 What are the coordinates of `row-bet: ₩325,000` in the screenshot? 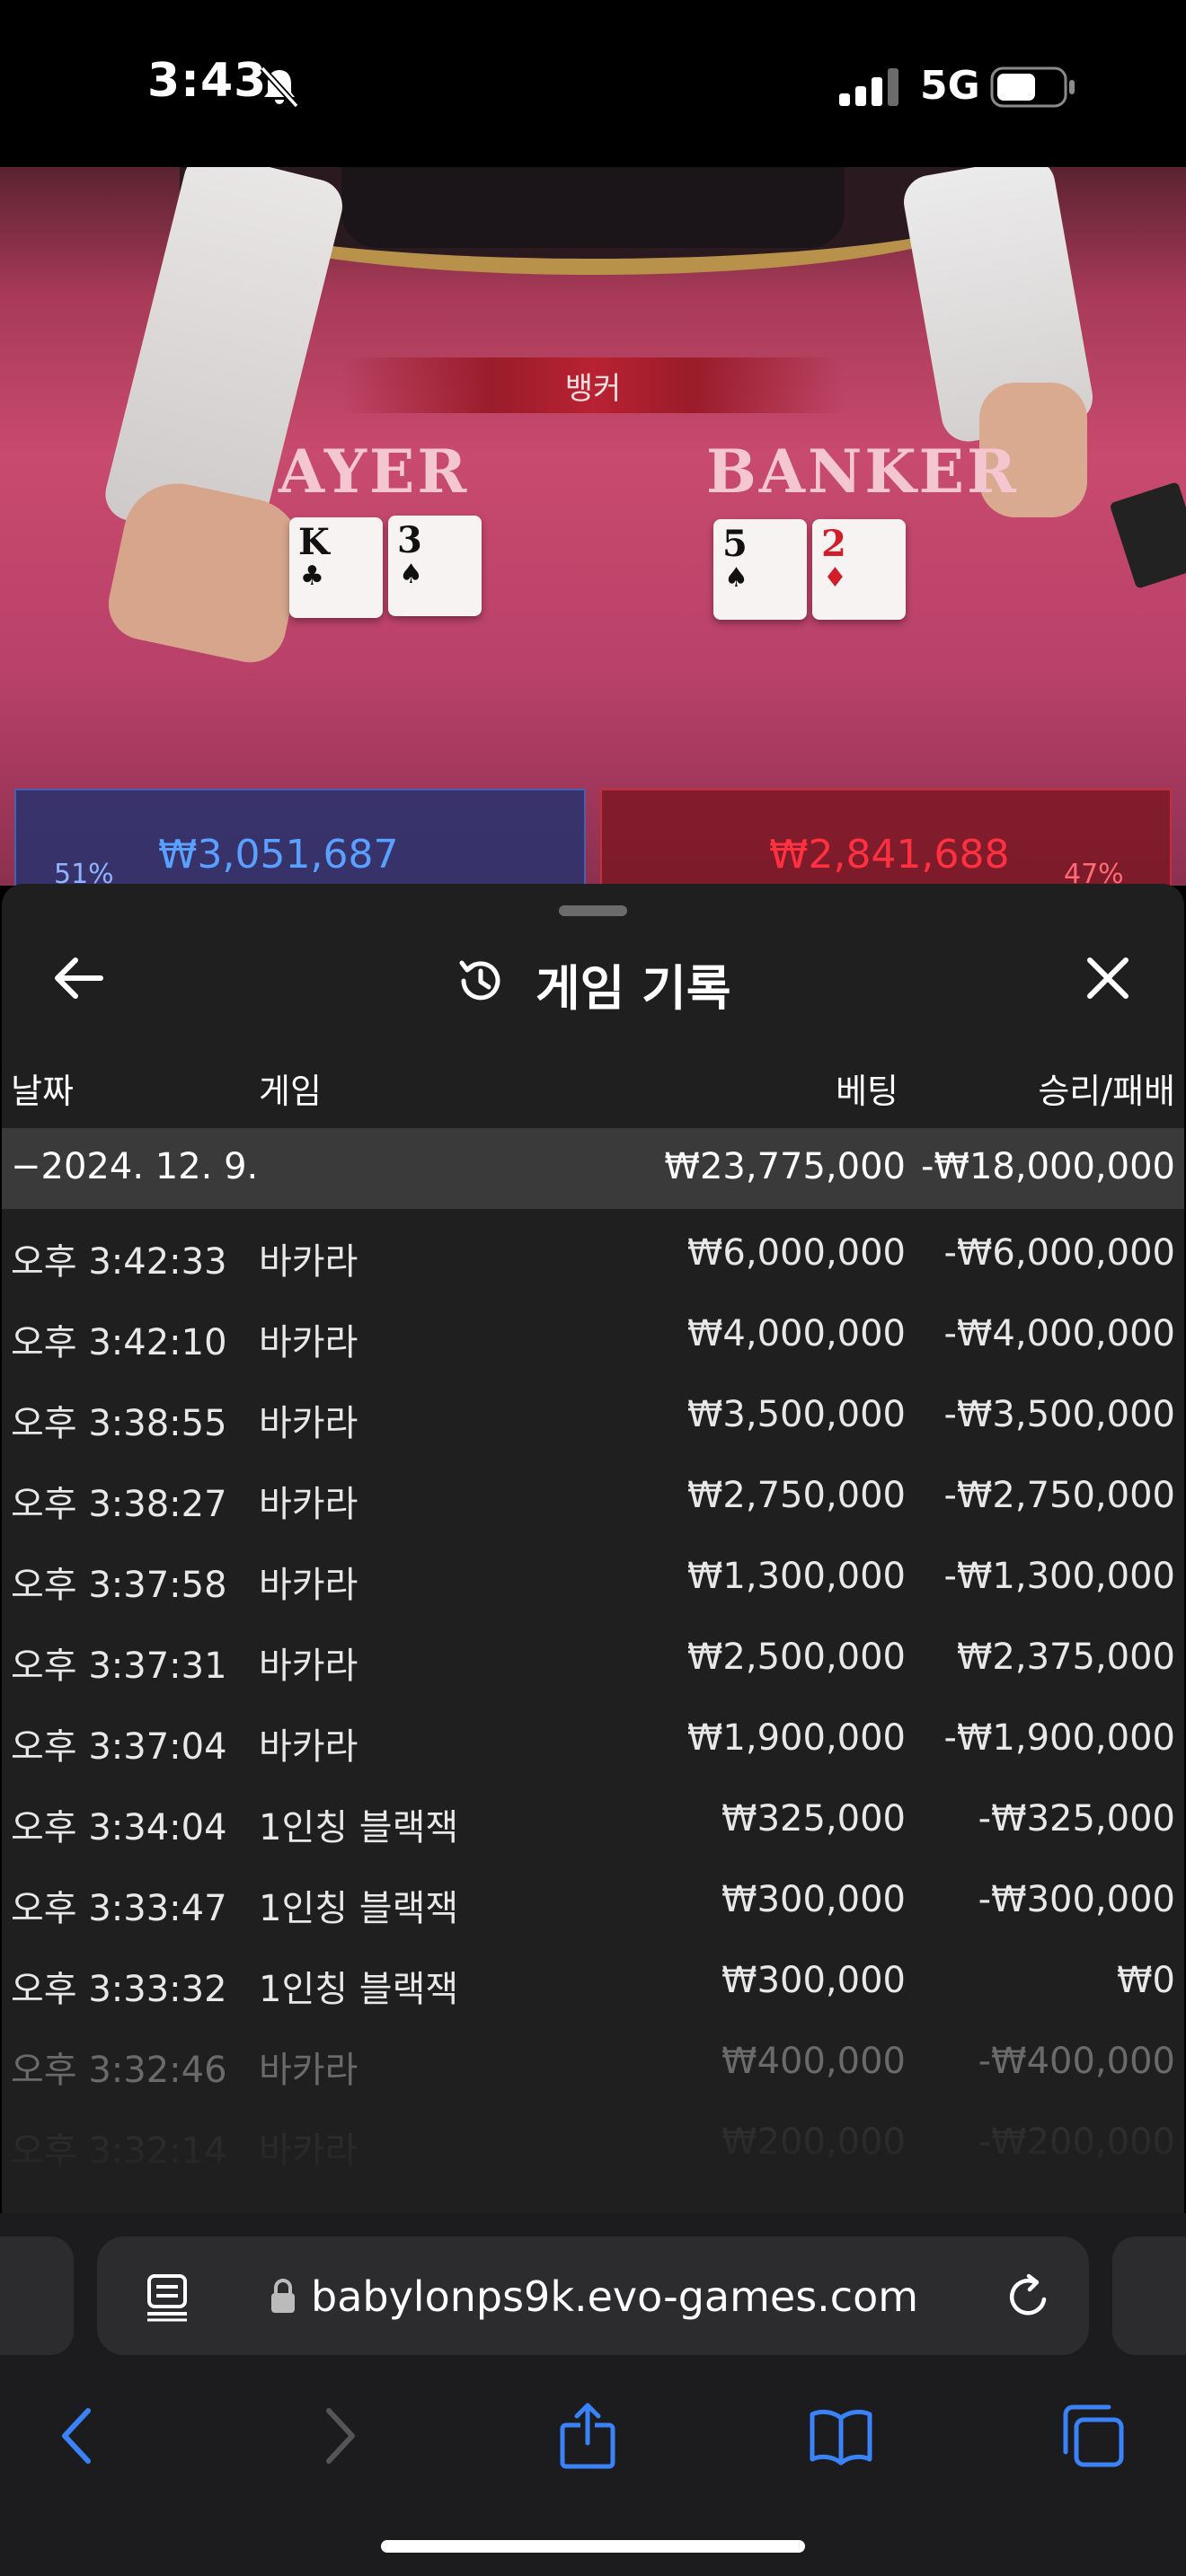 It's located at (813, 1818).